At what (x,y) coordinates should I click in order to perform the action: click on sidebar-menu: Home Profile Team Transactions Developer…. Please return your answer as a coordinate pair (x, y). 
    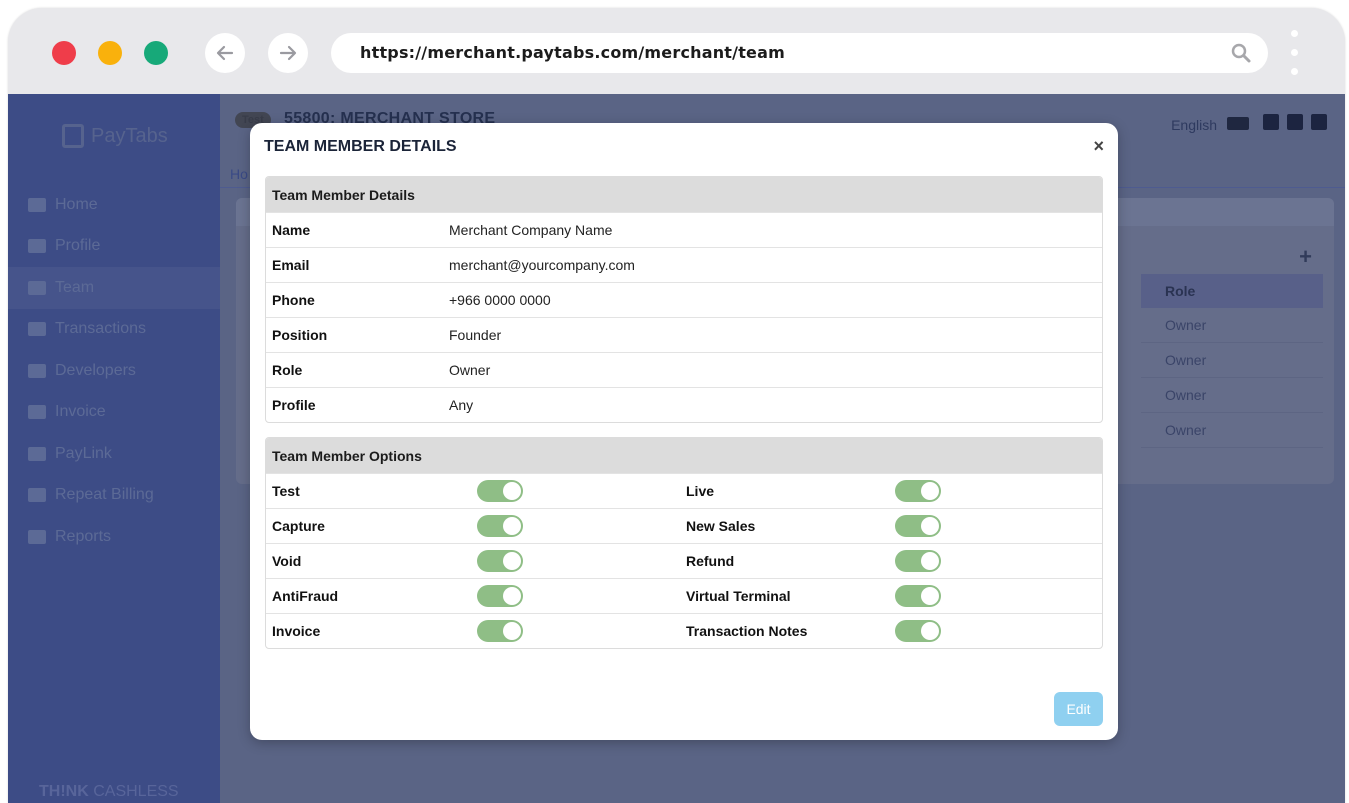
    Looking at the image, I should click on (114, 371).